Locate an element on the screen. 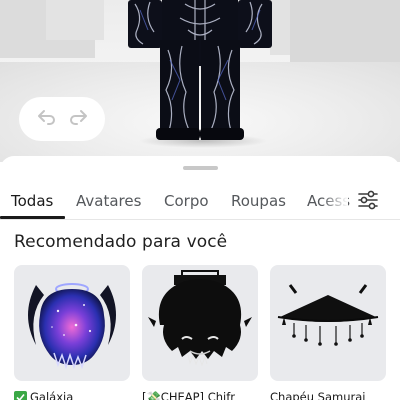  item-card: Chapéu Samurai is located at coordinates (328, 332).